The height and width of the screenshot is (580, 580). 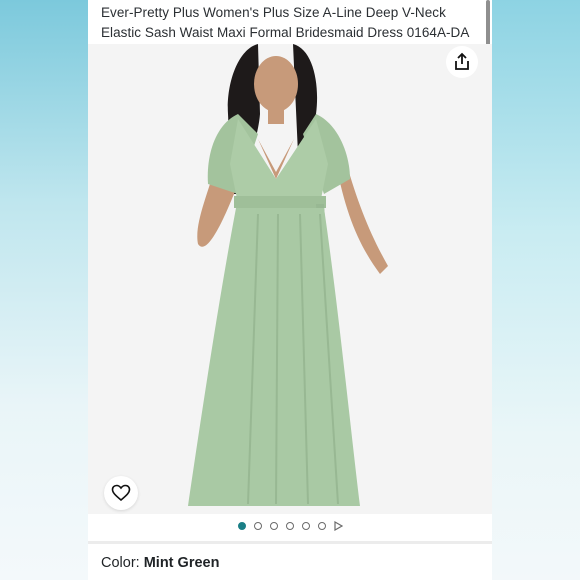 I want to click on heart-icon, so click(x=121, y=493).